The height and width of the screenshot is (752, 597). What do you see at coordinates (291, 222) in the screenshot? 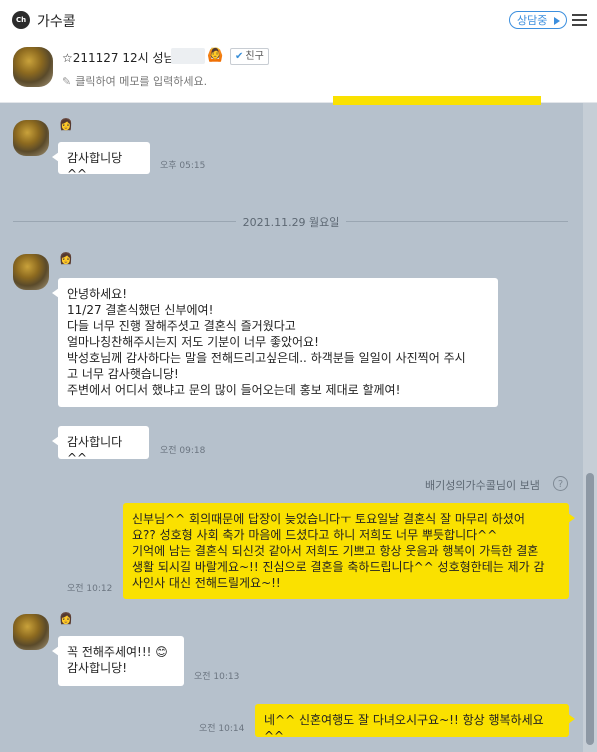
I see `date-label: 2021.11.29 월요일` at bounding box center [291, 222].